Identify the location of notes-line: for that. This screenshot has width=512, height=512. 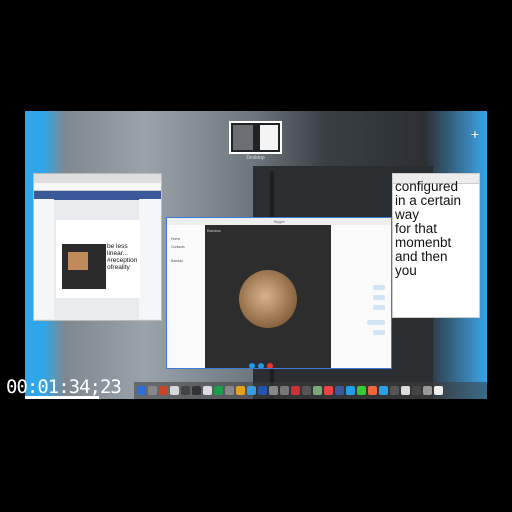
(416, 228).